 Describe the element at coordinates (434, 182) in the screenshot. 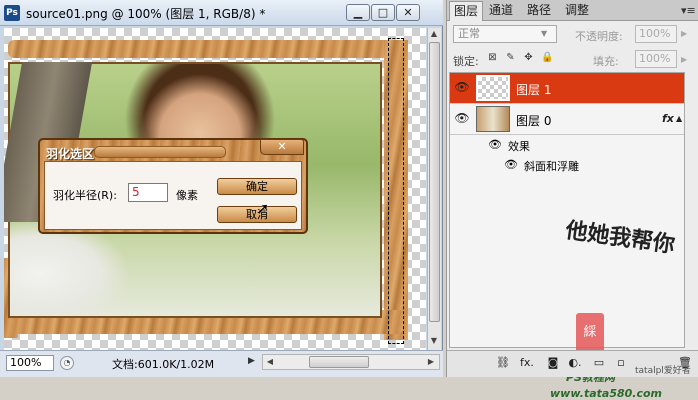

I see `vertical-scroll-thumb` at that location.